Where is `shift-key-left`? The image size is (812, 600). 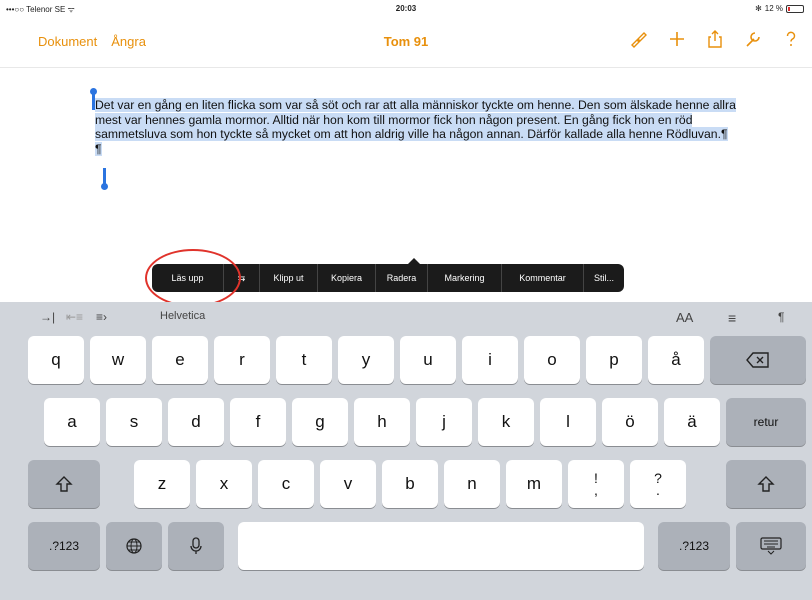
shift-key-left is located at coordinates (64, 484).